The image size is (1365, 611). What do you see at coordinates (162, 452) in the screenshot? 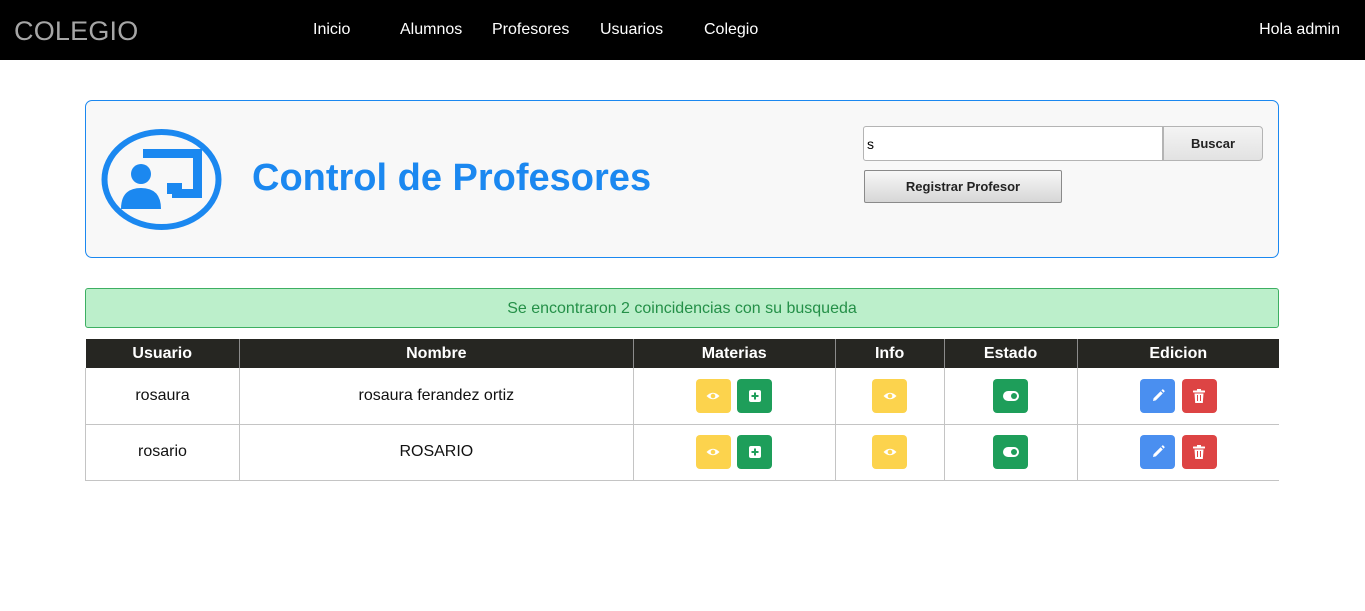
I see `cell-usuario: rosario` at bounding box center [162, 452].